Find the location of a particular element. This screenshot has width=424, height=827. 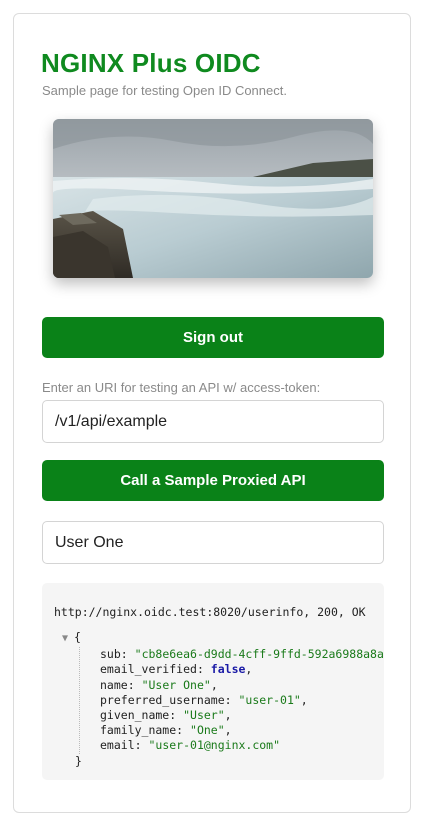

user-name-field is located at coordinates (213, 542).